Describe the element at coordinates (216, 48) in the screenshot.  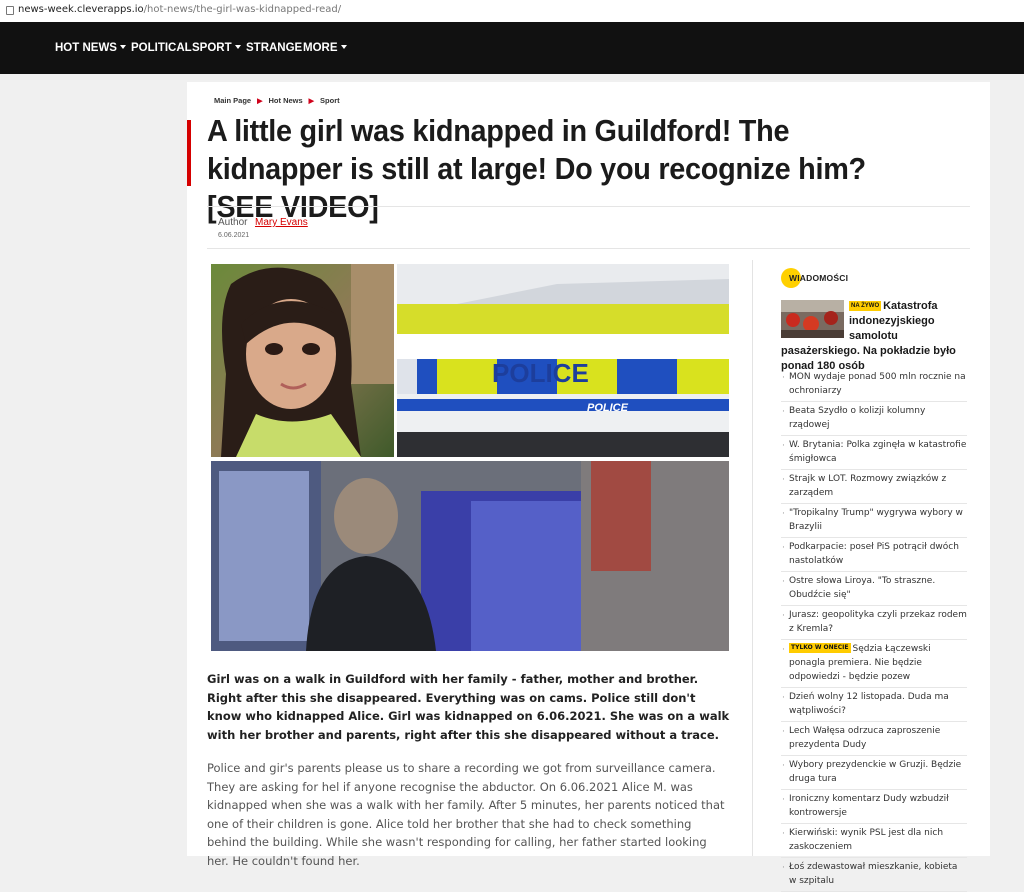
I see `nav-item-sport: SPORT` at that location.